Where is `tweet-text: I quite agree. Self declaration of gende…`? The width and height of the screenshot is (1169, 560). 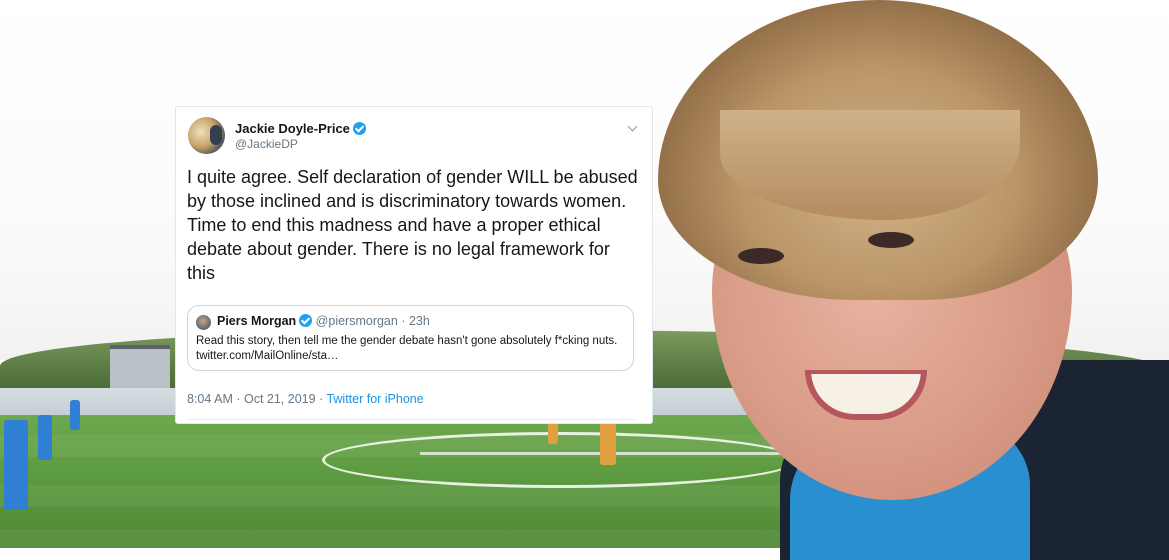
tweet-text: I quite agree. Self declaration of gende… is located at coordinates (412, 225).